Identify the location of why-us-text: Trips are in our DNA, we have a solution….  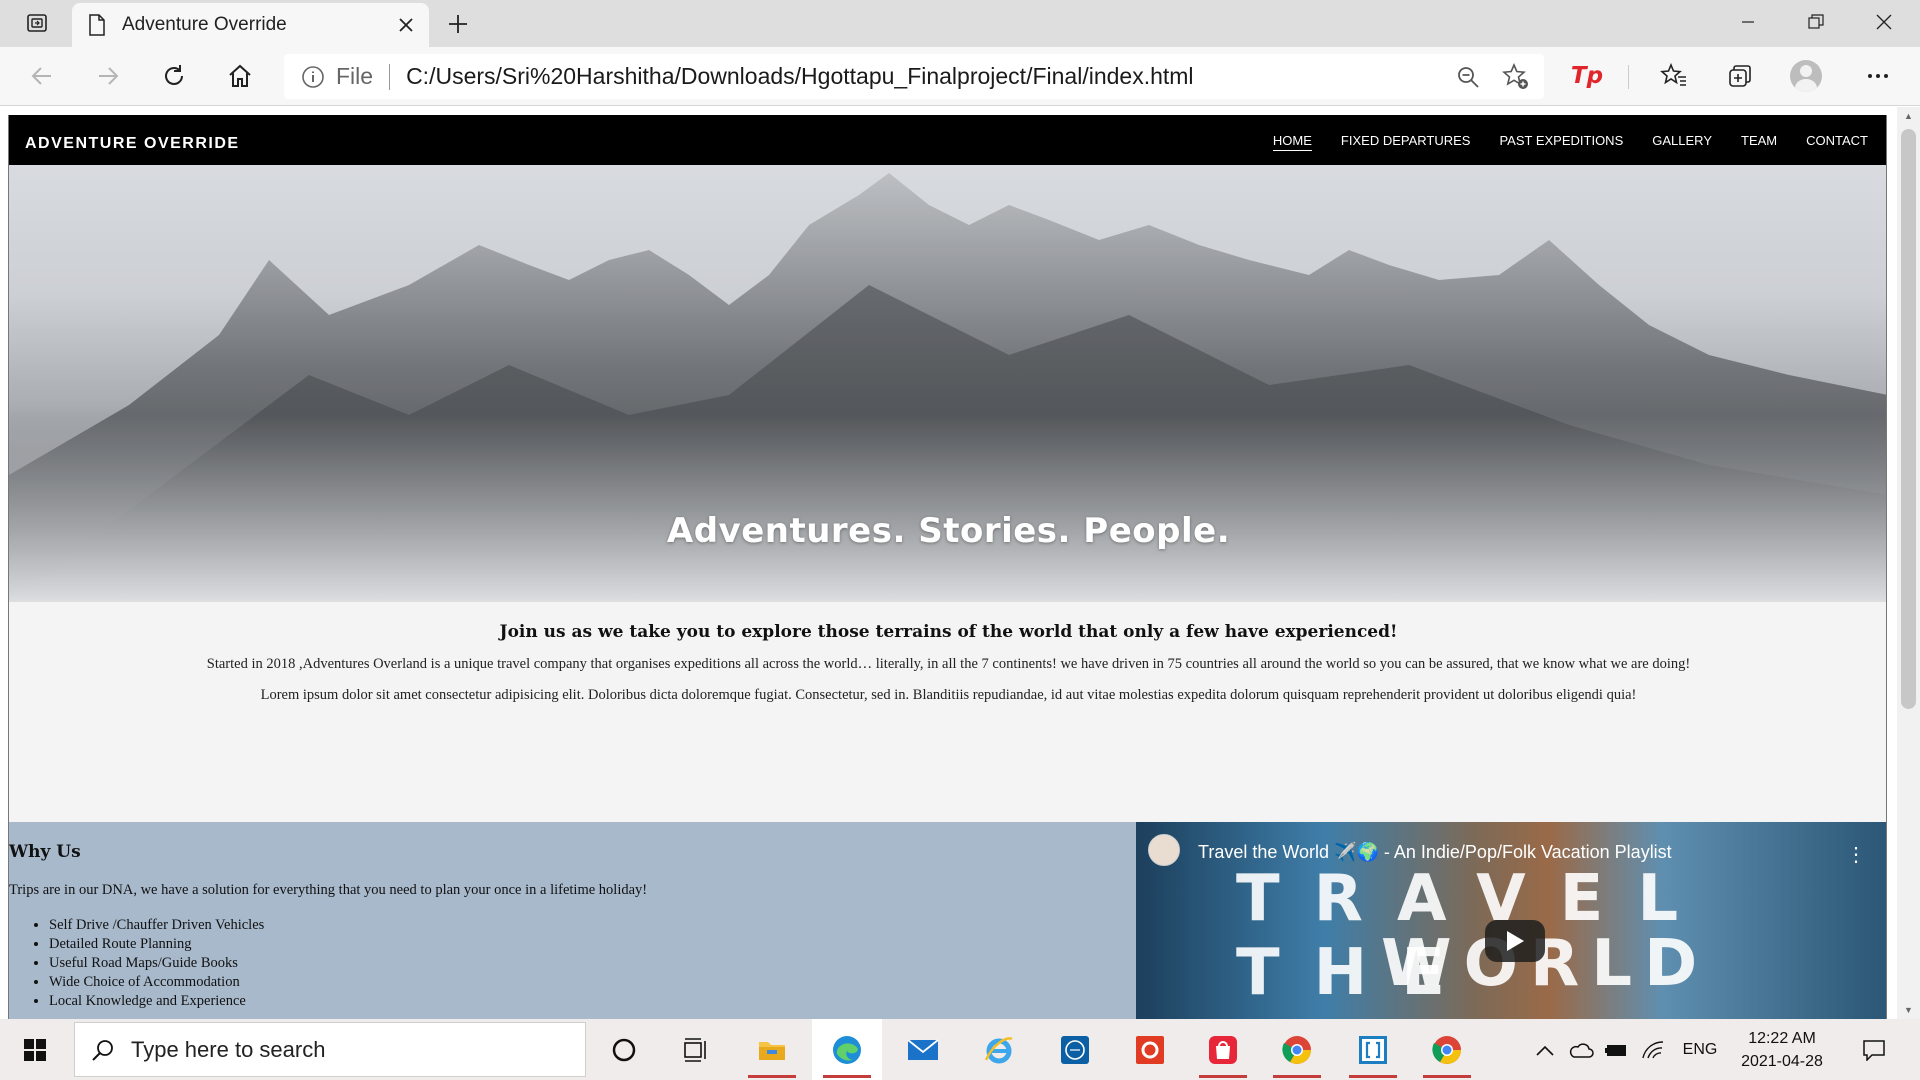
(328, 890).